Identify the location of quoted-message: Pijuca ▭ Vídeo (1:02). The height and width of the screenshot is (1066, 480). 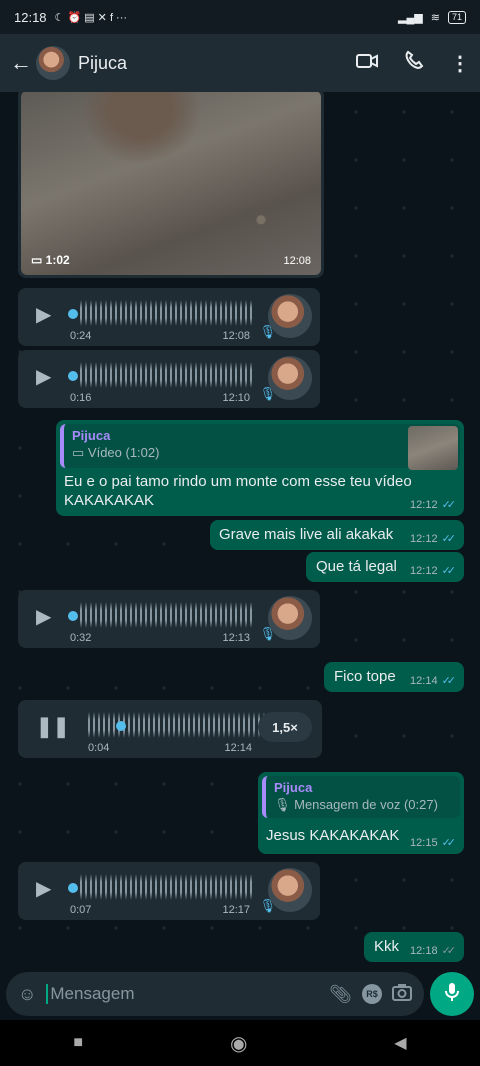
(260, 447).